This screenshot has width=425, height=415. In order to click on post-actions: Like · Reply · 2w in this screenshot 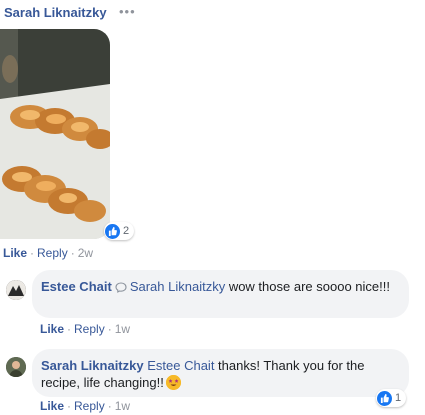, I will do `click(48, 253)`.